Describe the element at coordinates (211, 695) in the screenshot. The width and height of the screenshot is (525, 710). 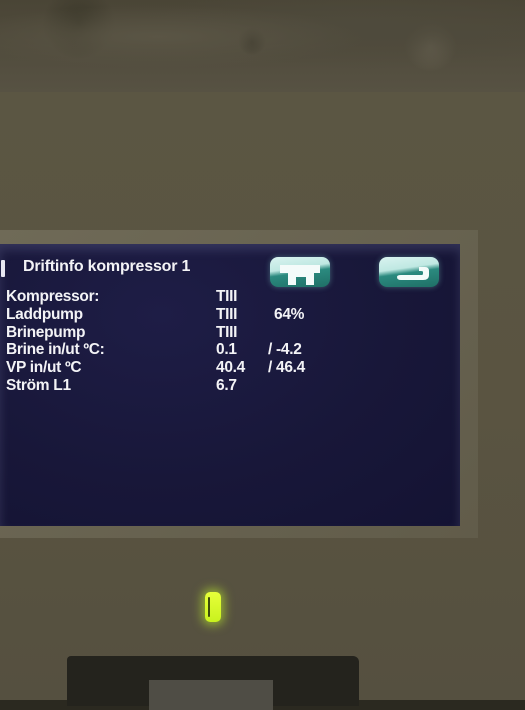
I see `bottom-module-insert` at that location.